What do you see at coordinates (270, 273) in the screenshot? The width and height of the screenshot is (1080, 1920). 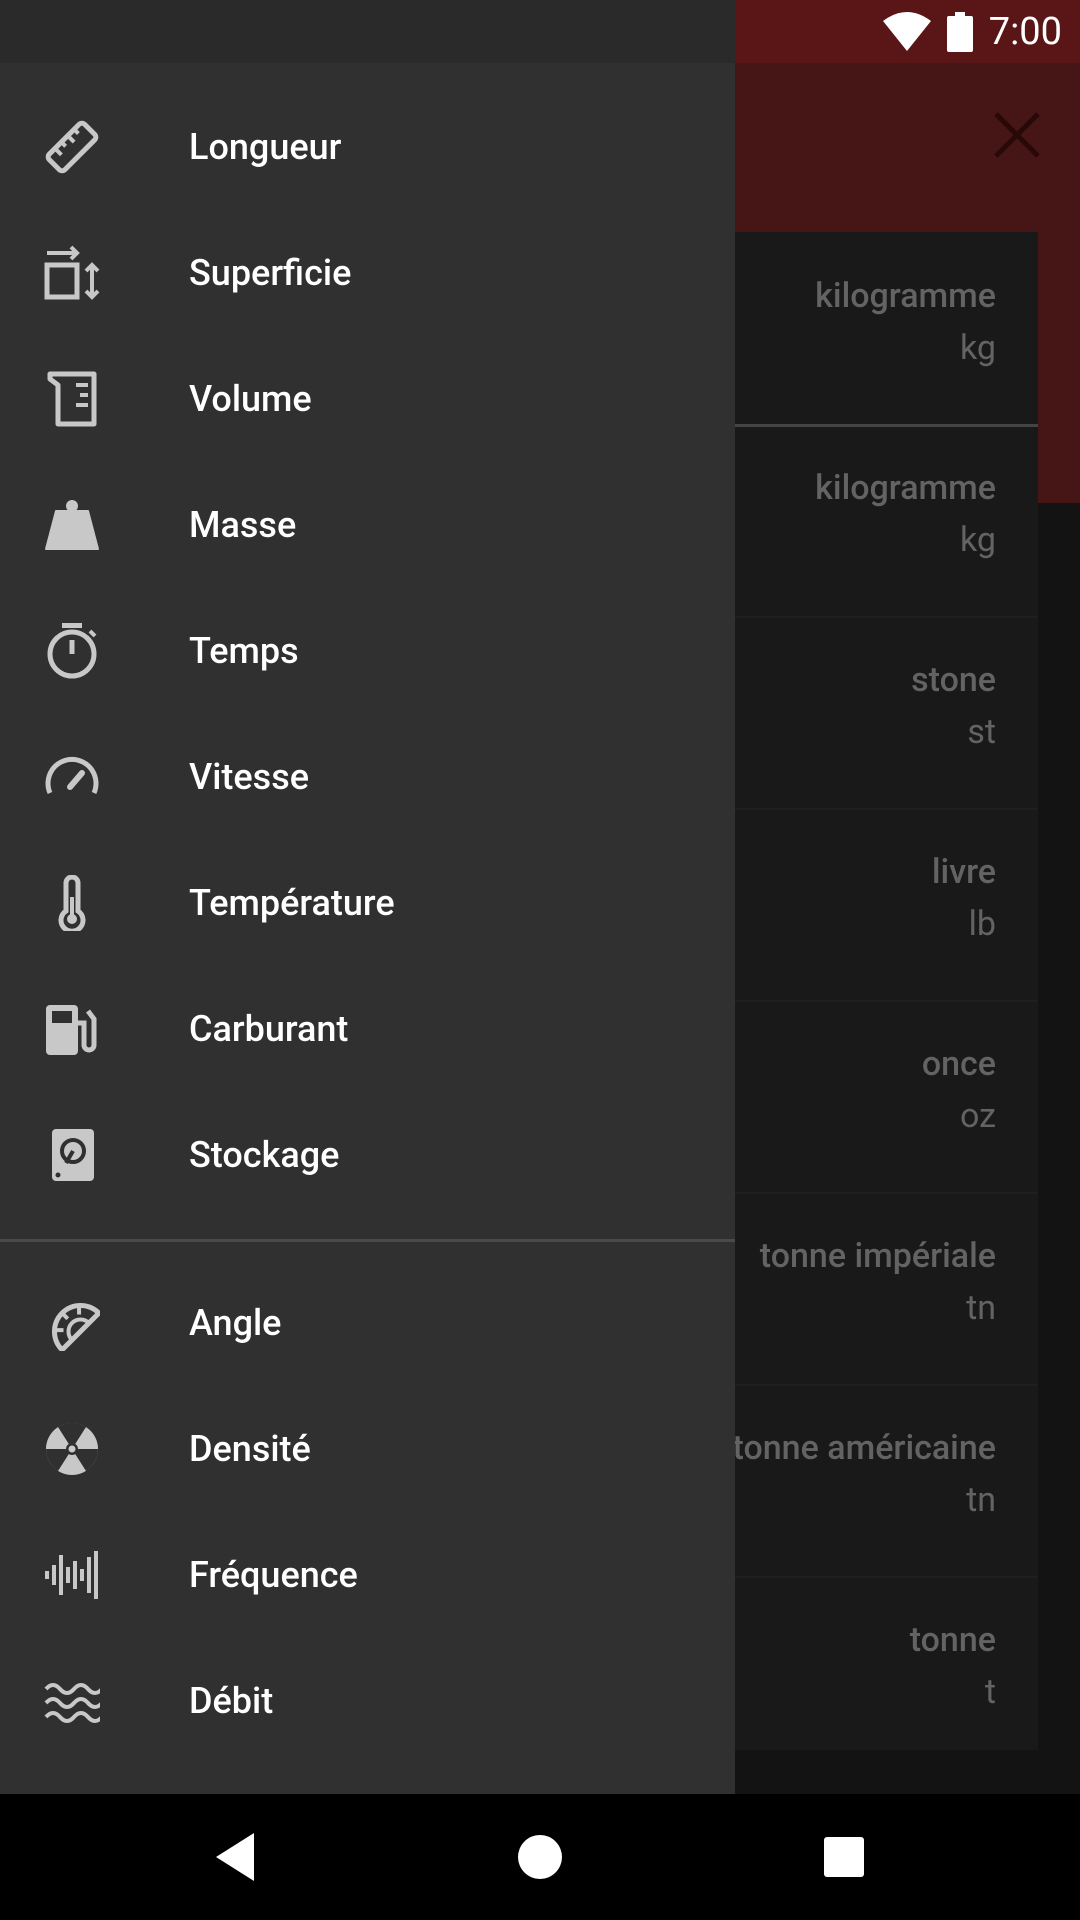 I see `drawer-item-label: Superficie` at bounding box center [270, 273].